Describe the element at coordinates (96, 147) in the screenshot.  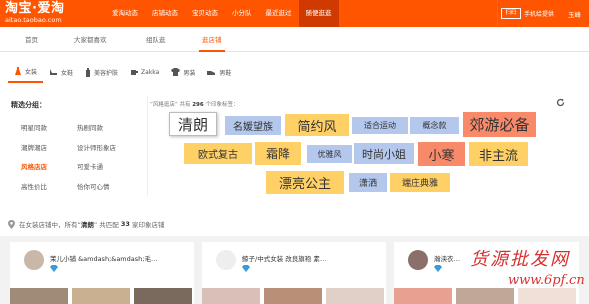
I see `style-item-designer: 设计师形象店` at that location.